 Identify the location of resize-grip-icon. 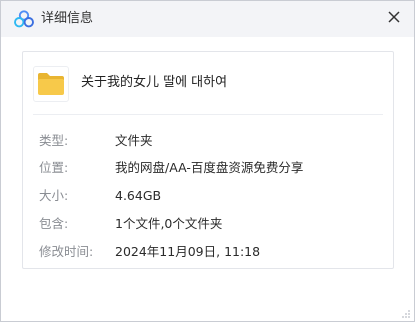
(406, 314).